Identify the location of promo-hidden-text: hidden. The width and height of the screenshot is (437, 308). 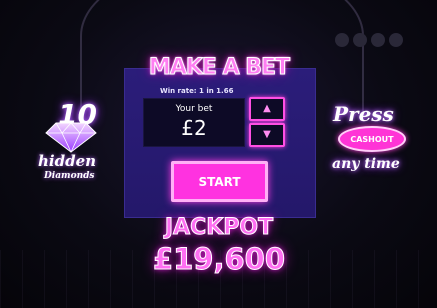
(67, 161).